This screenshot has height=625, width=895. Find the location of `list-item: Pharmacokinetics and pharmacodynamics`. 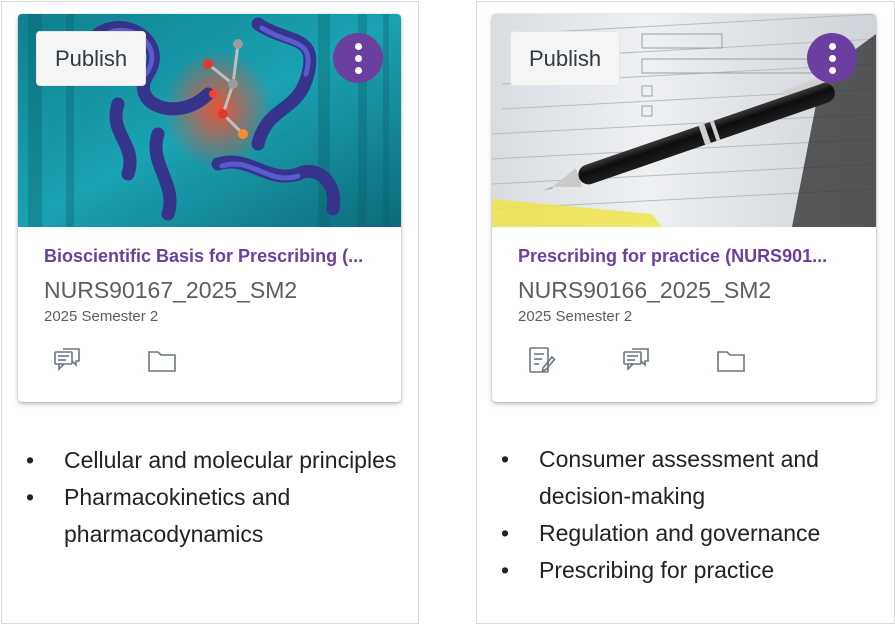

list-item: Pharmacokinetics and pharmacodynamics is located at coordinates (217, 516).